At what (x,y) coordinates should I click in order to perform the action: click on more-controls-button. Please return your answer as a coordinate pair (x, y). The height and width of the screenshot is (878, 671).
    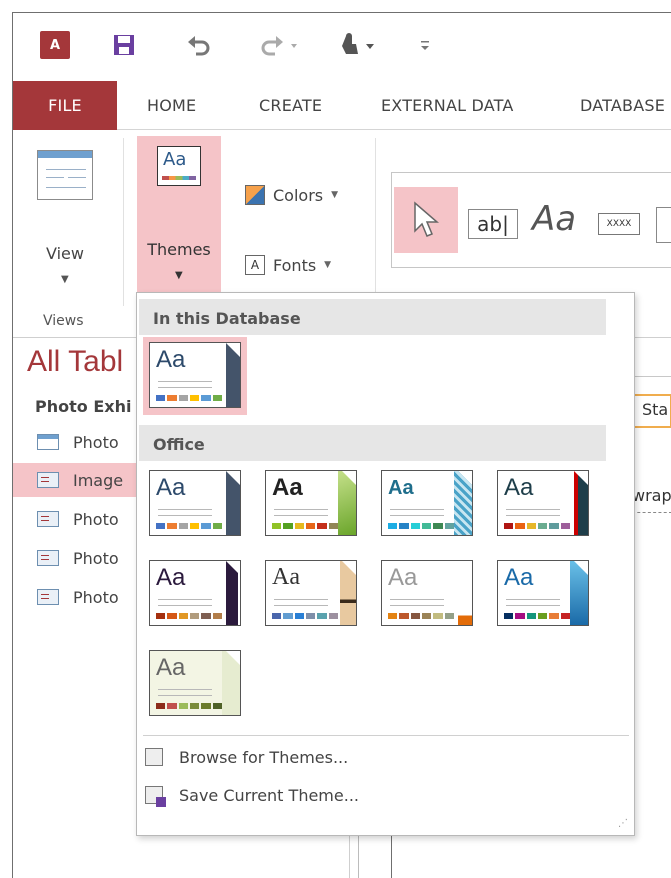
    Looking at the image, I should click on (663, 225).